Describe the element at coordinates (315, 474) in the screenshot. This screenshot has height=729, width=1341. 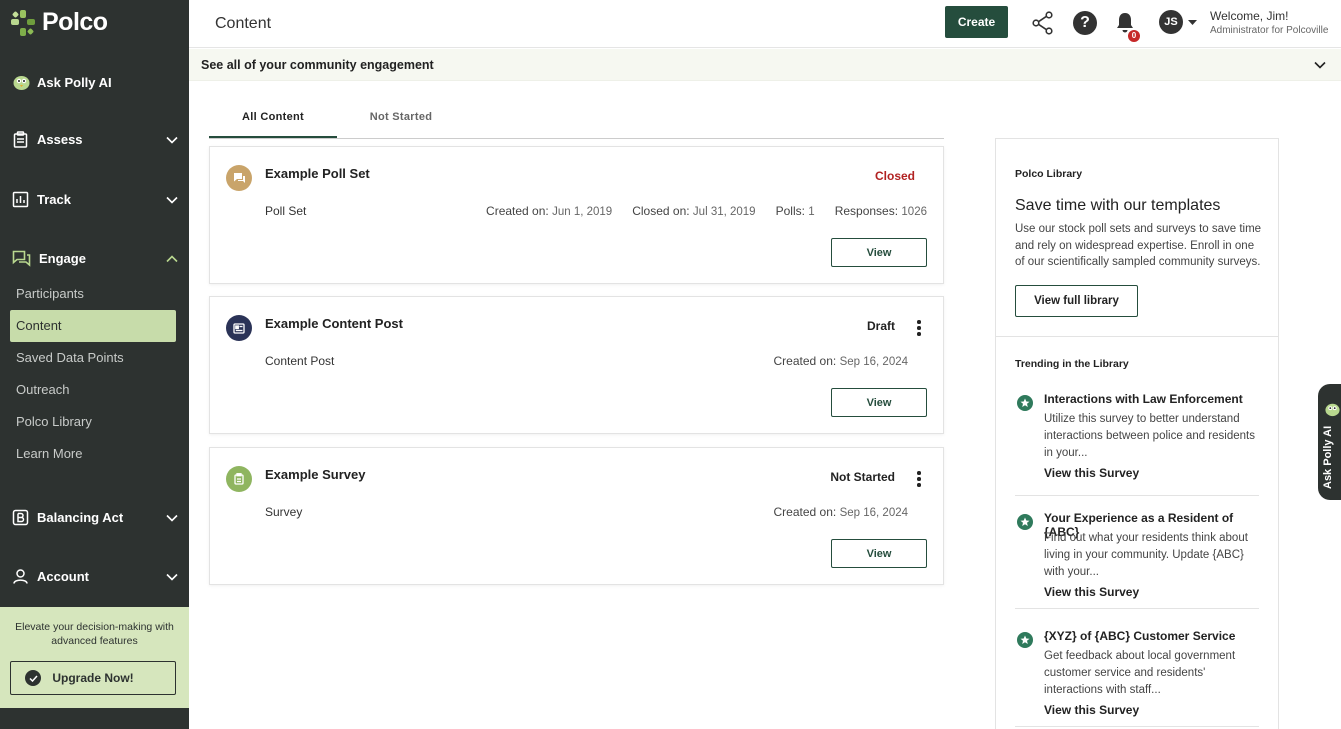
I see `card-title: Example Survey` at that location.